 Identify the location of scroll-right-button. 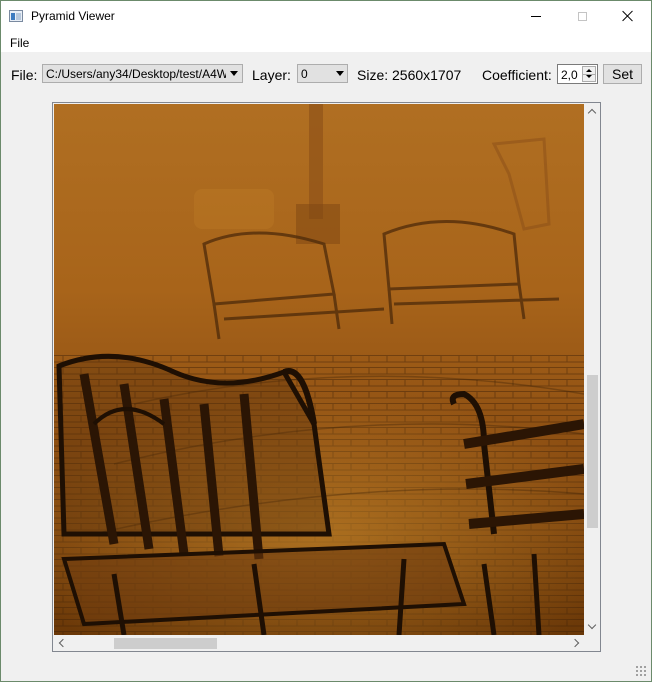
(576, 643).